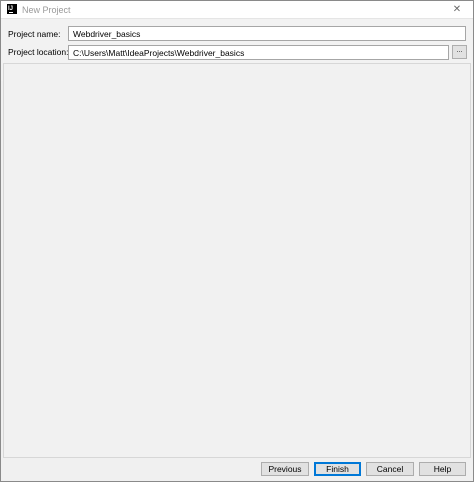  Describe the element at coordinates (34, 34) in the screenshot. I see `project-name-label: Project name:` at that location.